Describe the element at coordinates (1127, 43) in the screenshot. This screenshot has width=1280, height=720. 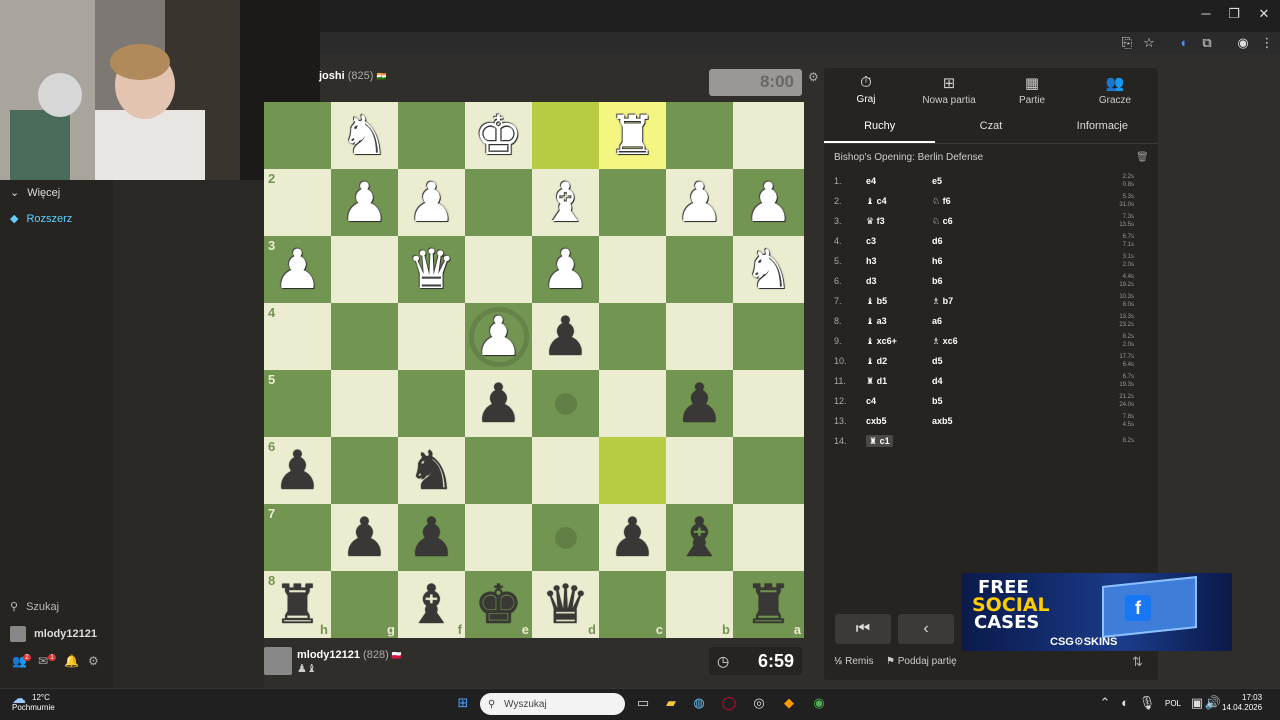
I see `install-icon: ⎘` at that location.